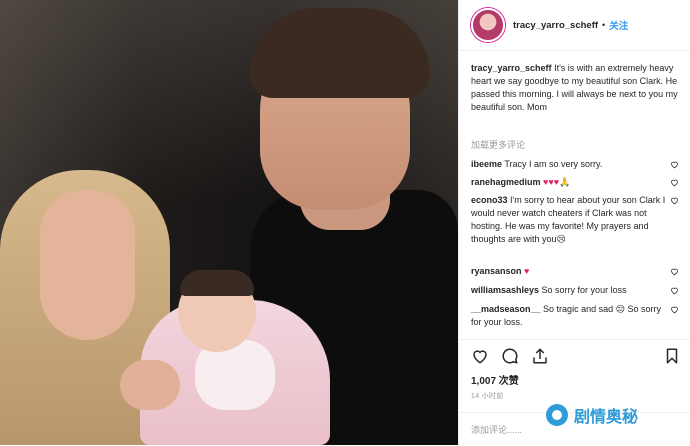  I want to click on comment-username: ryansanson, so click(496, 271).